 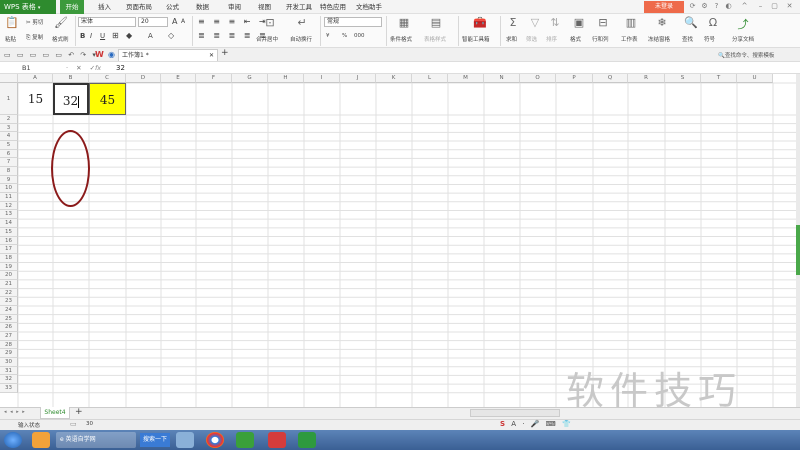 I want to click on smart-toolbox-button: 智能工具箱, so click(x=476, y=39).